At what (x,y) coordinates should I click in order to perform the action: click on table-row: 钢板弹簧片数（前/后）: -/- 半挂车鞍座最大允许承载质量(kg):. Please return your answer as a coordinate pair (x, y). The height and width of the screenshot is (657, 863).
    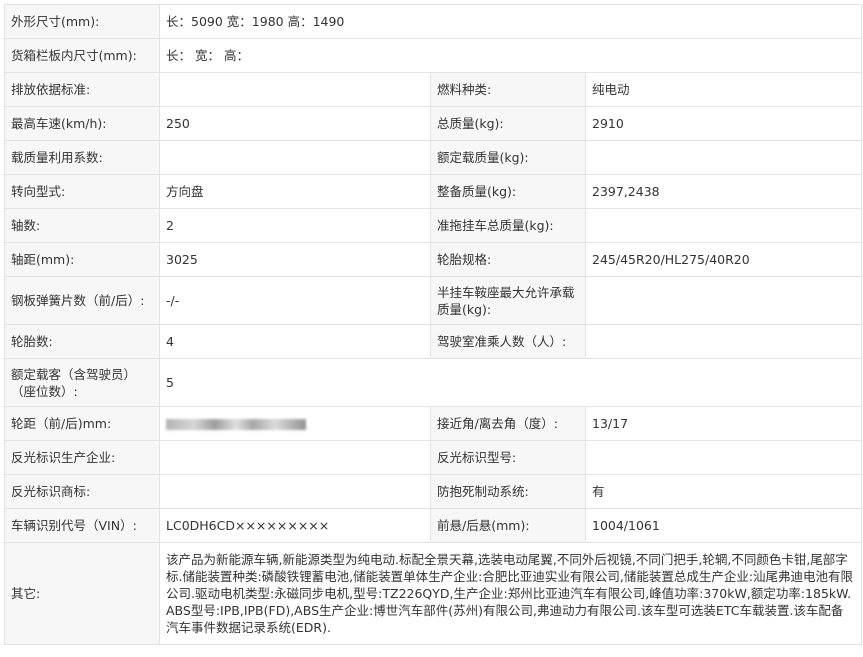
    Looking at the image, I should click on (433, 300).